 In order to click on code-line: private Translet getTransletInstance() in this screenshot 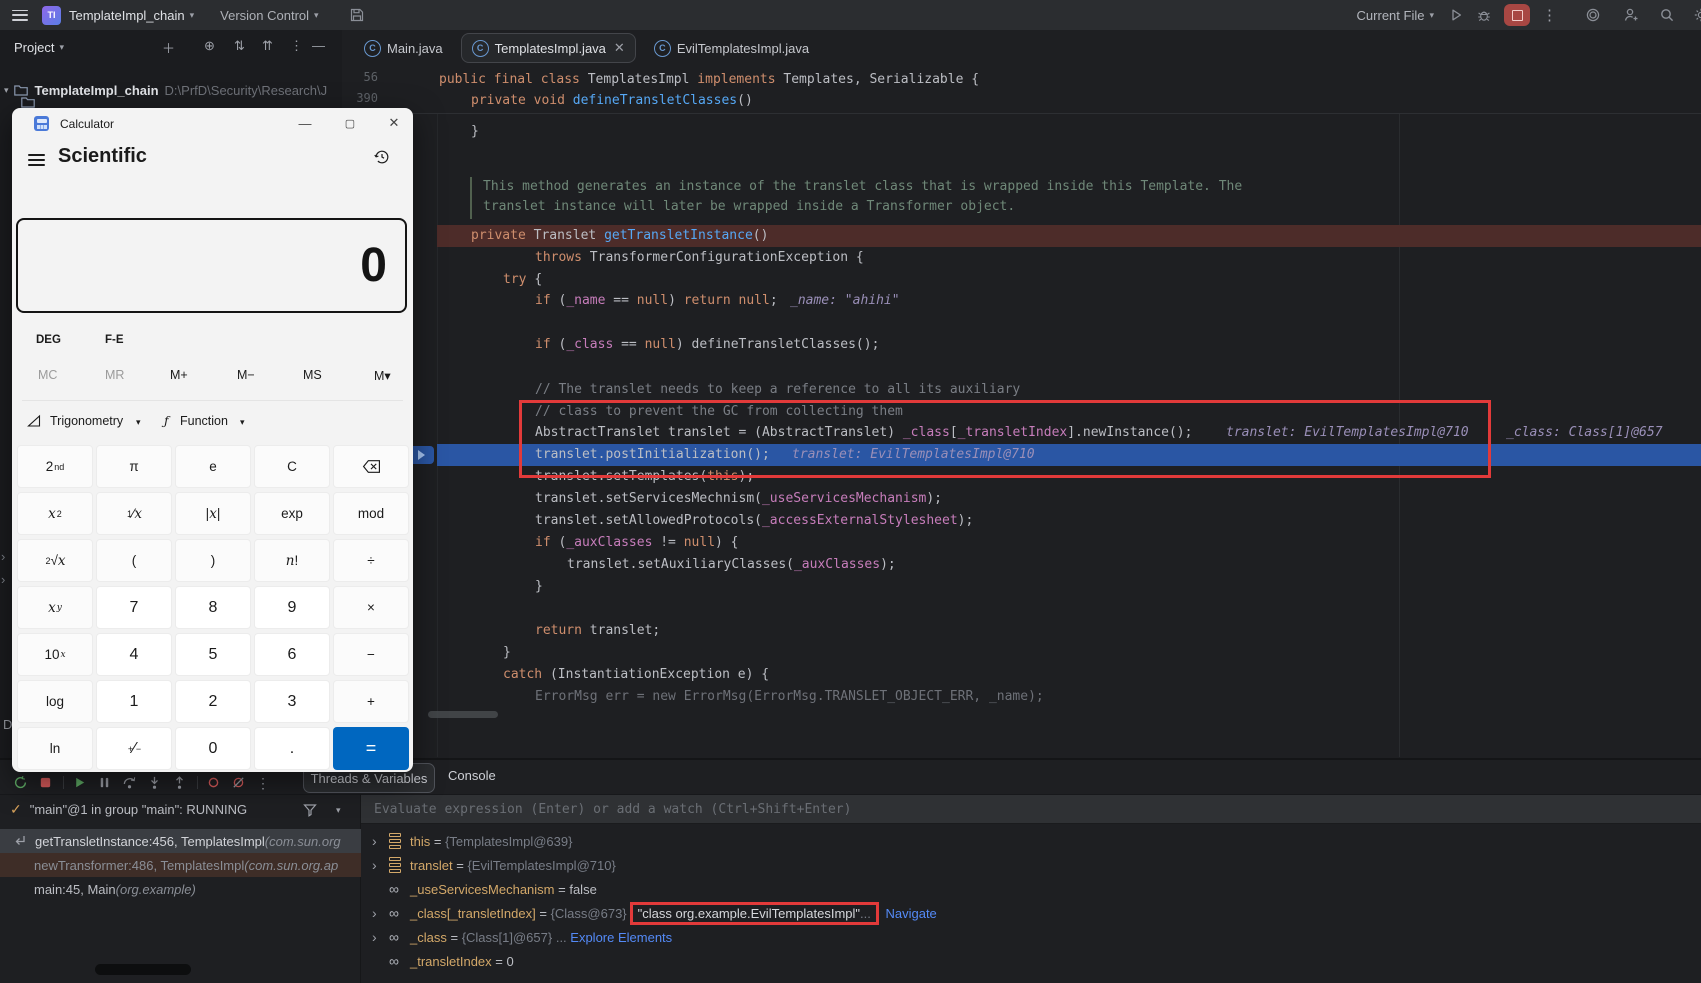, I will do `click(619, 236)`.